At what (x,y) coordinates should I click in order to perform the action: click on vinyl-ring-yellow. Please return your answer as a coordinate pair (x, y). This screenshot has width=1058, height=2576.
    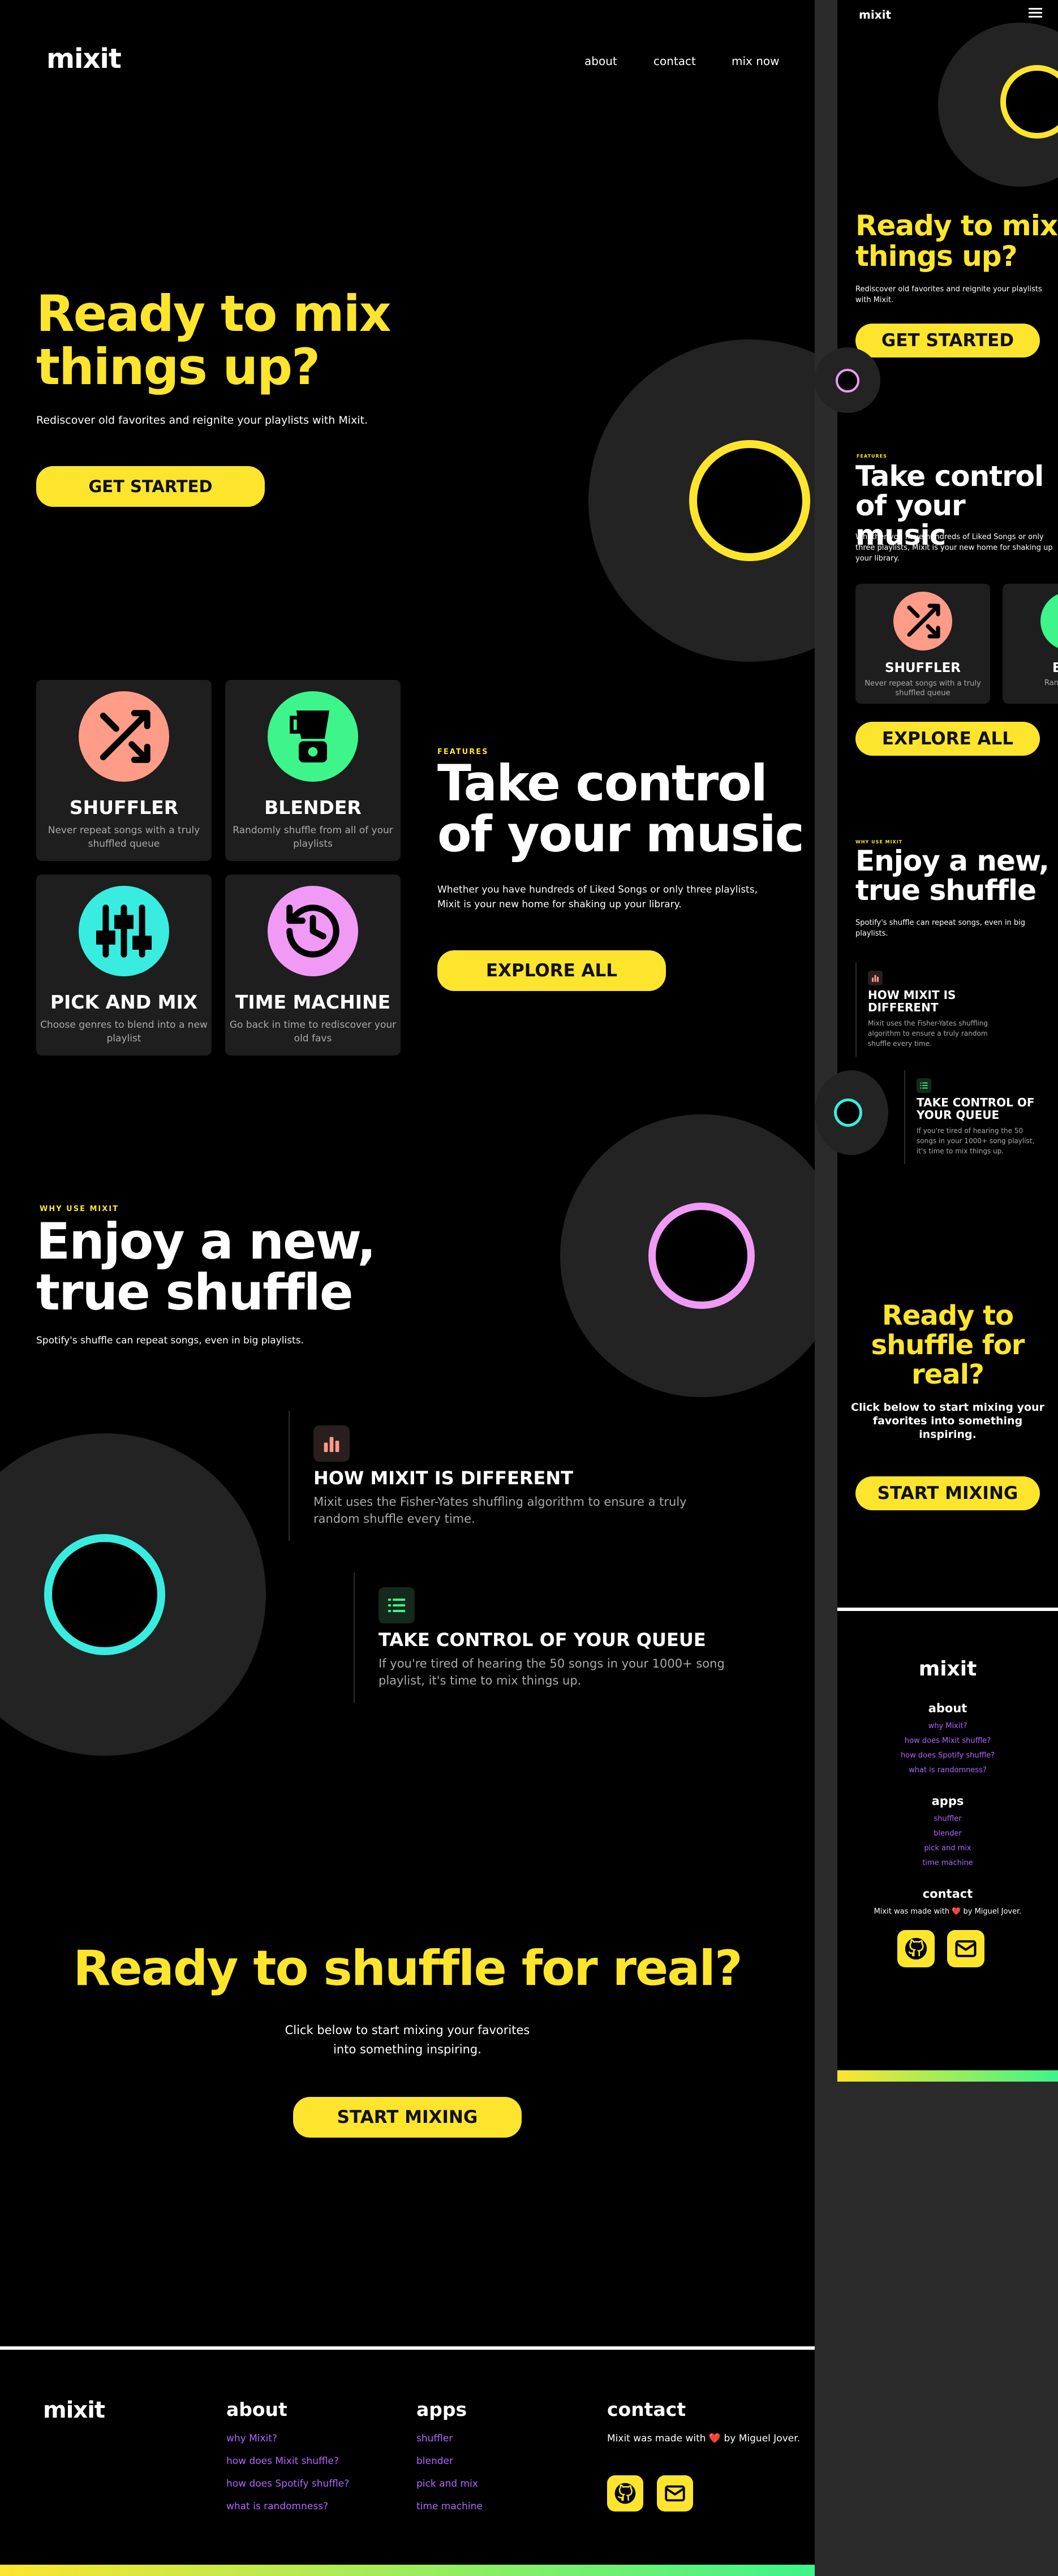
    Looking at the image, I should click on (750, 500).